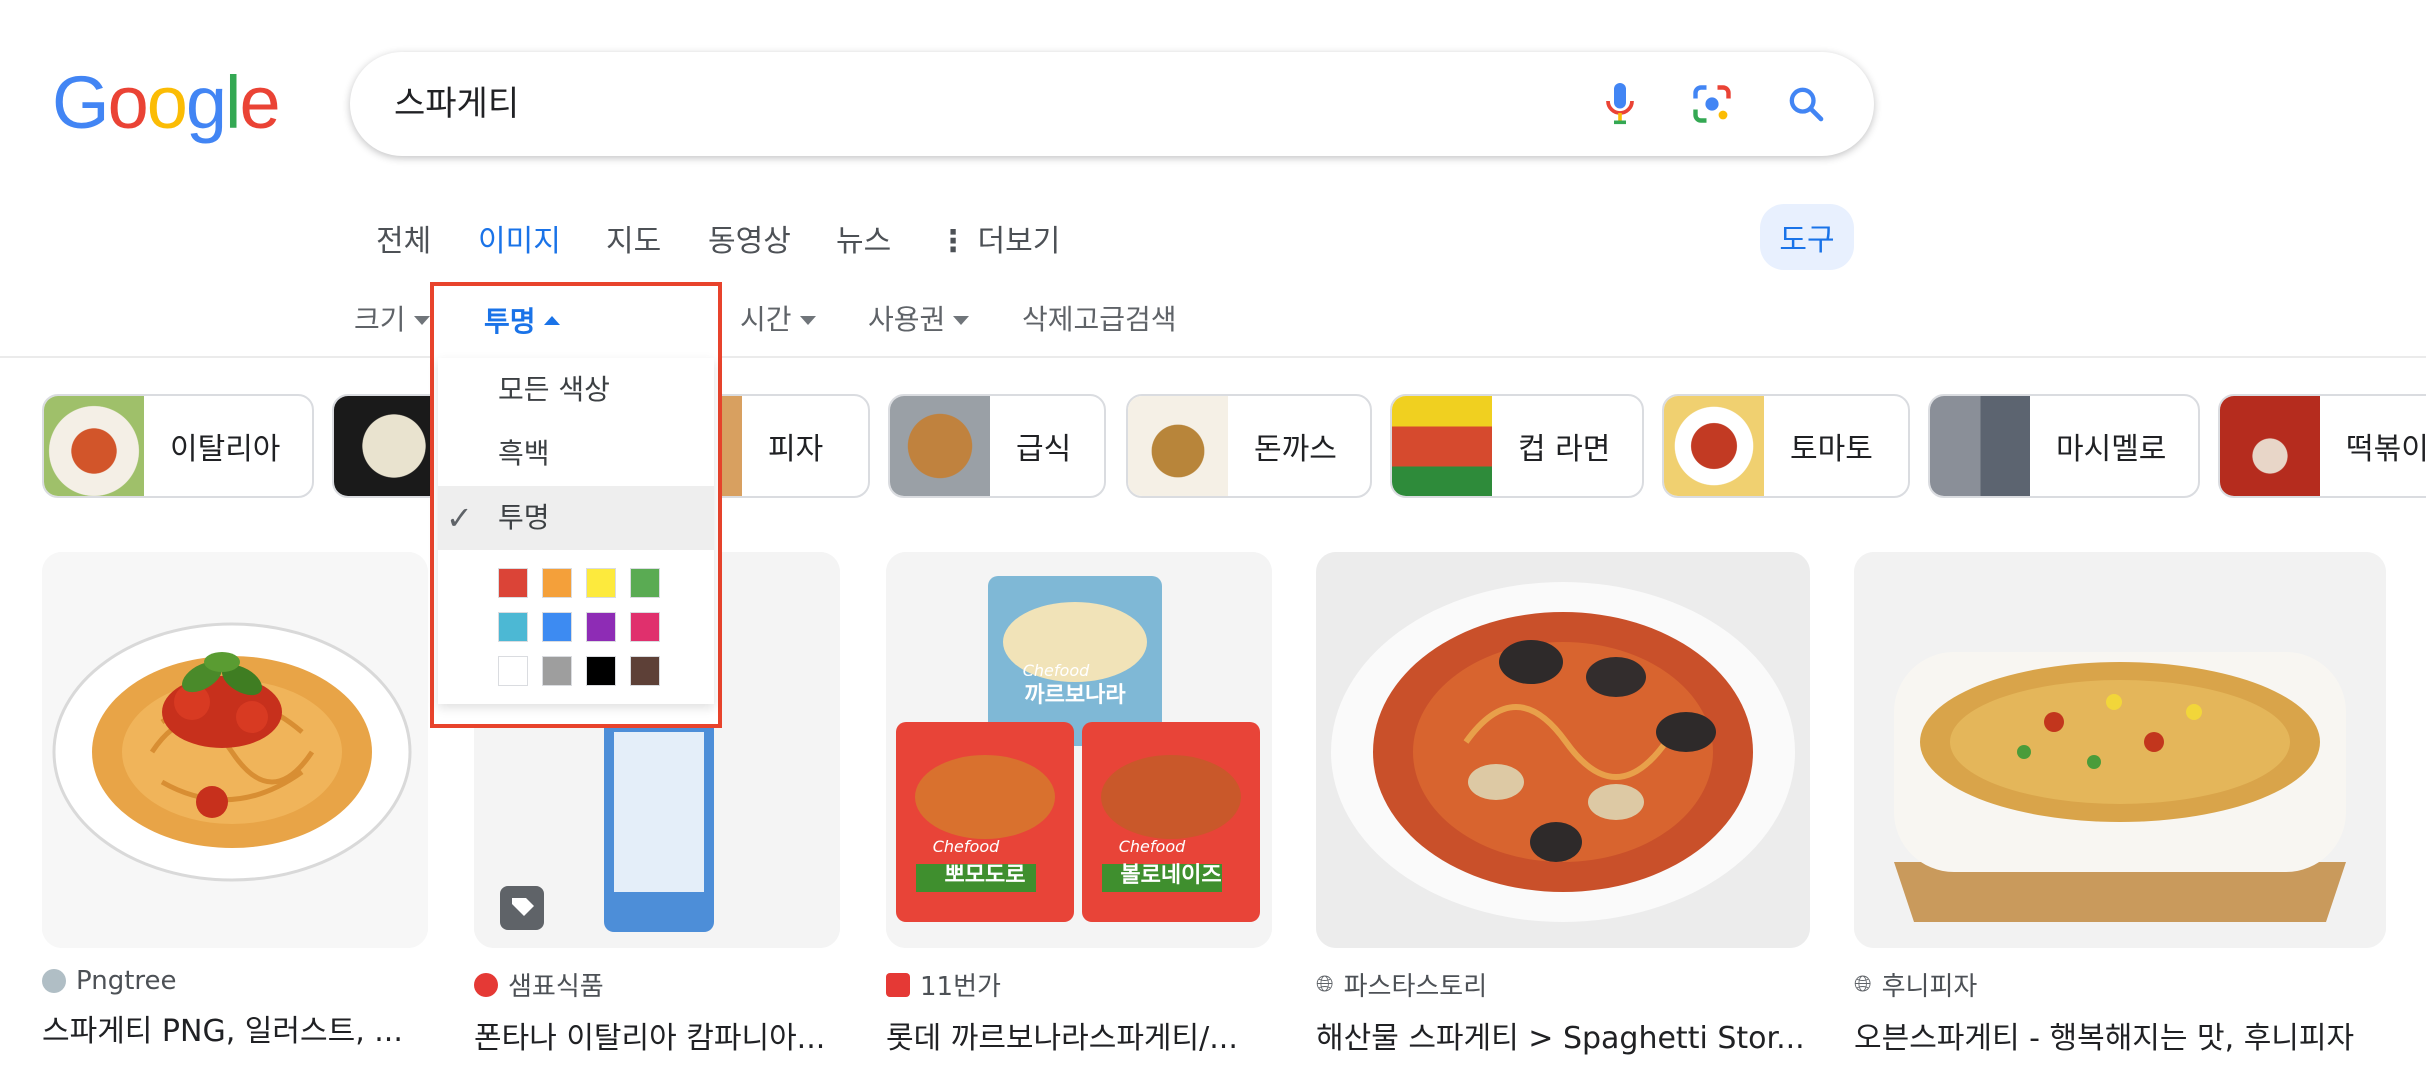  Describe the element at coordinates (953, 241) in the screenshot. I see `more-vert-icon: ⋮` at that location.